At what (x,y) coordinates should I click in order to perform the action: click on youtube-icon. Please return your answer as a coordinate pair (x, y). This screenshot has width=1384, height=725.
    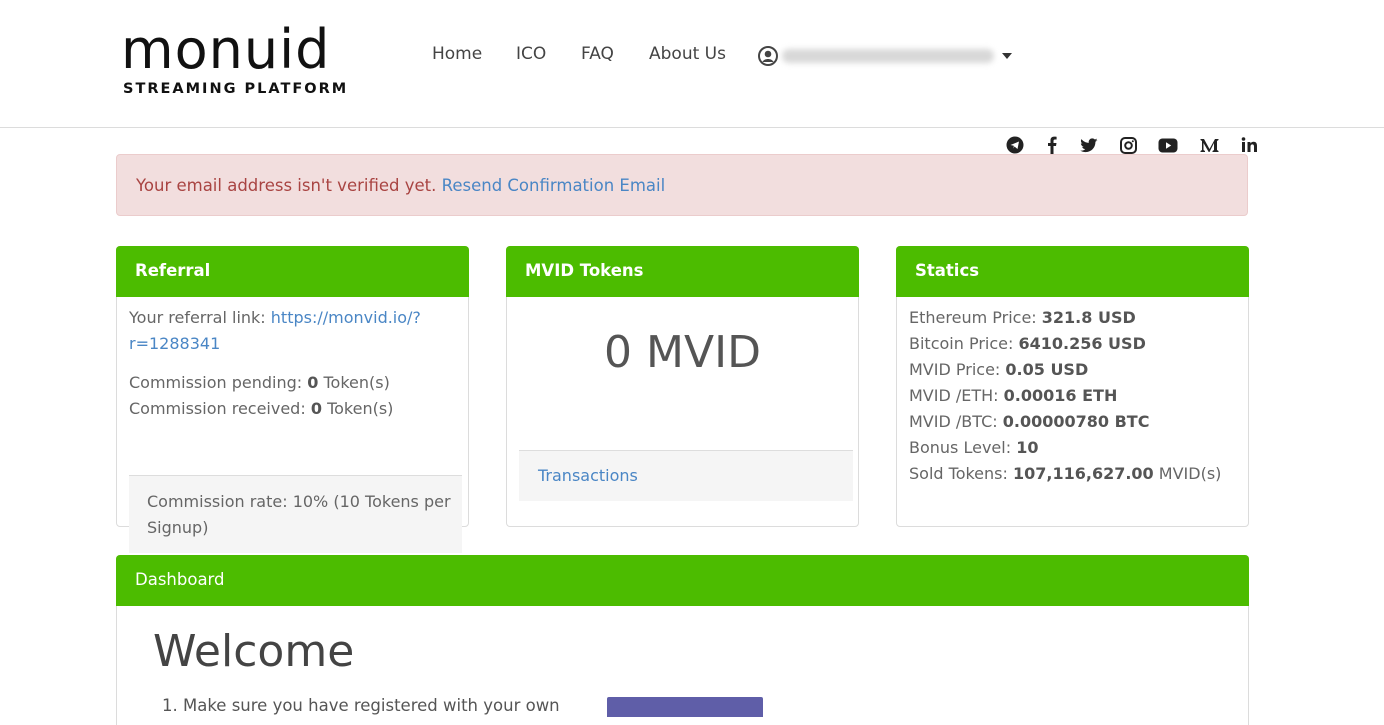
    Looking at the image, I should click on (1168, 145).